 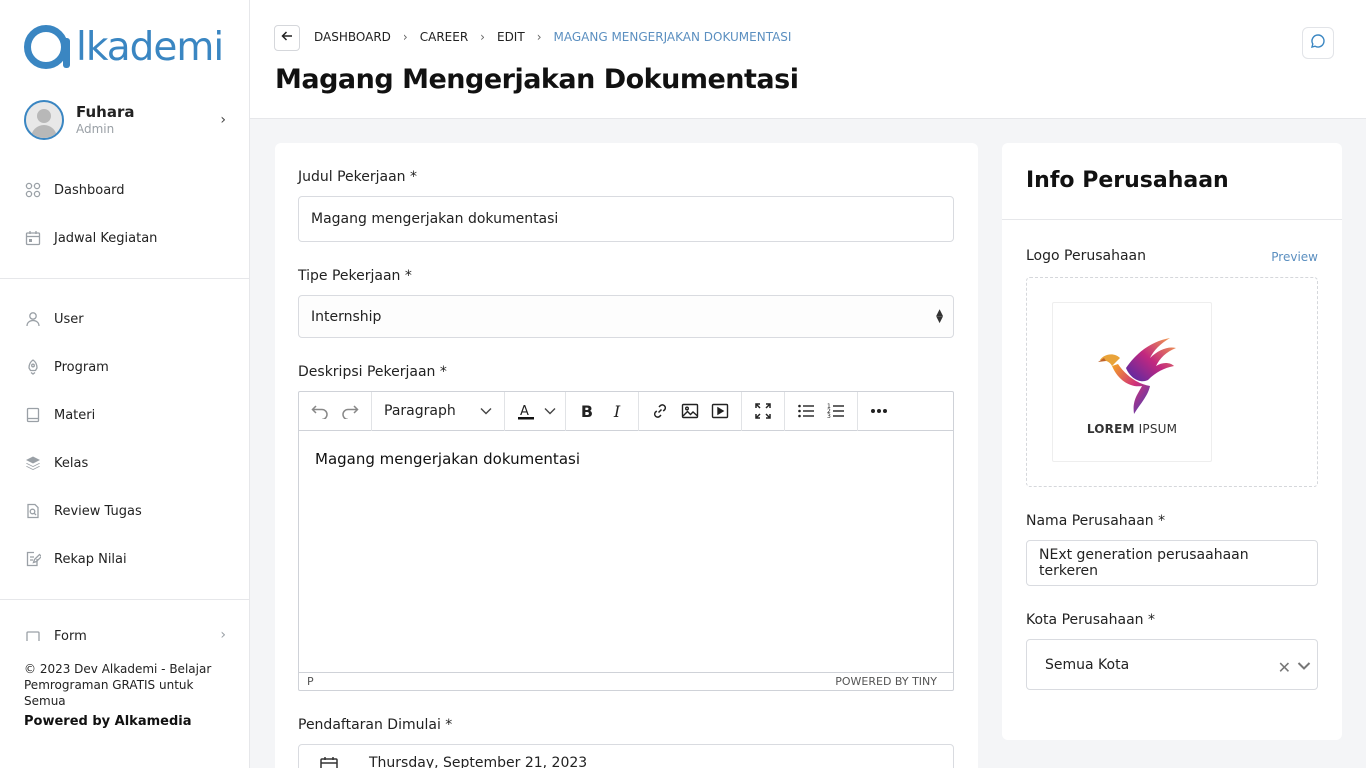 What do you see at coordinates (320, 411) in the screenshot?
I see `undo-icon` at bounding box center [320, 411].